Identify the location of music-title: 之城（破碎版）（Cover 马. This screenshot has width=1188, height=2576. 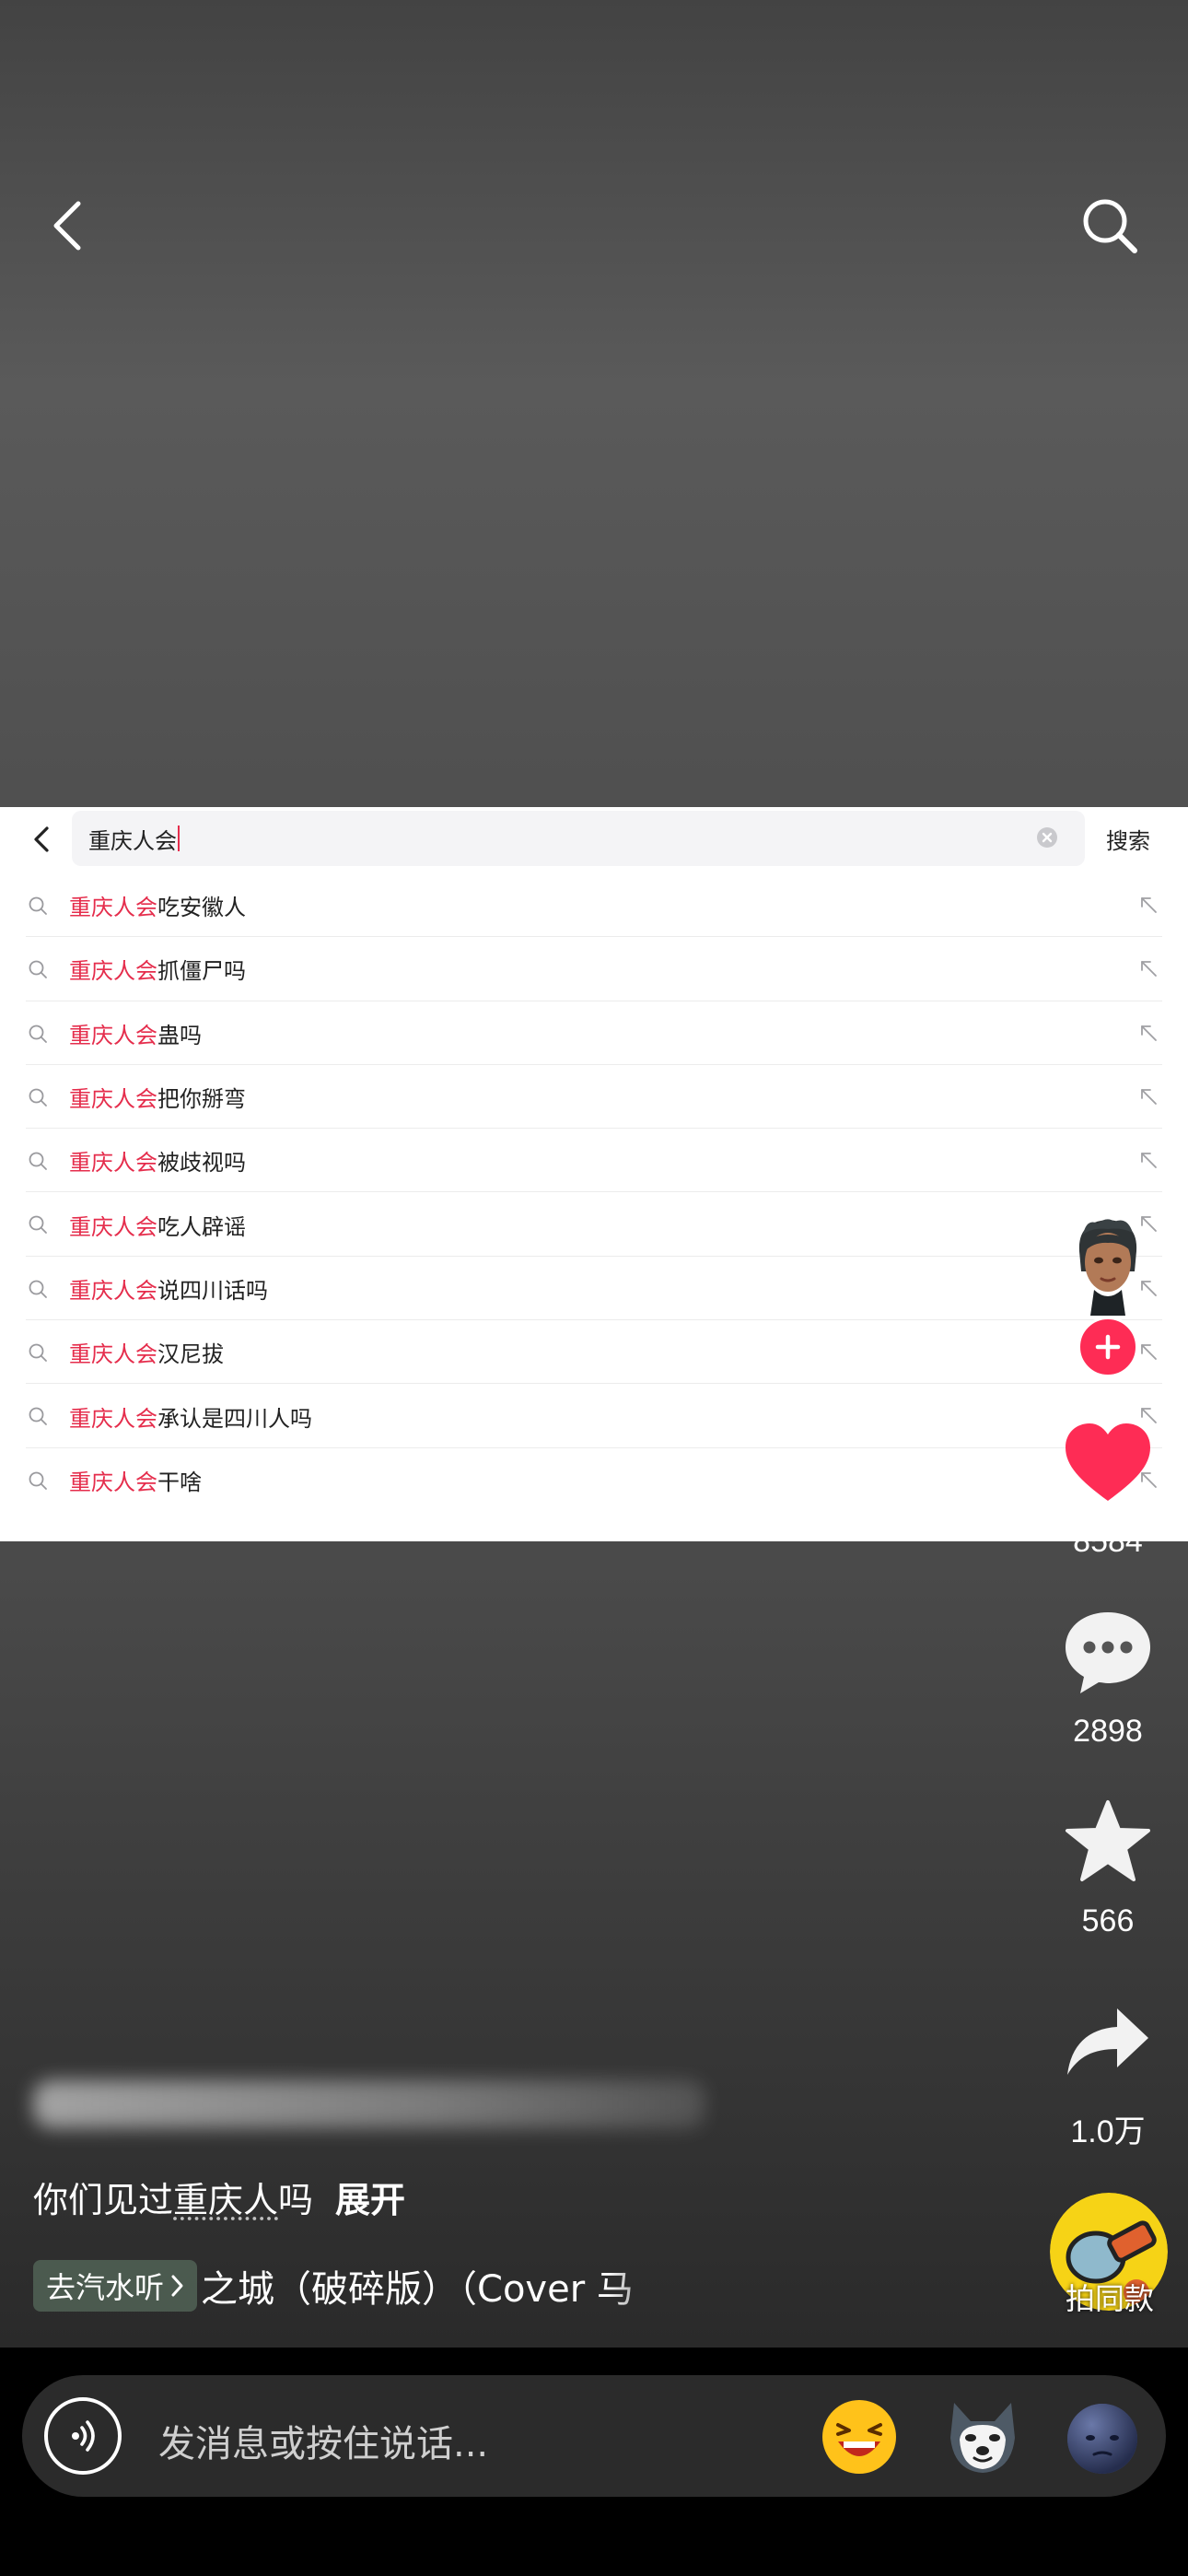
(440, 2286).